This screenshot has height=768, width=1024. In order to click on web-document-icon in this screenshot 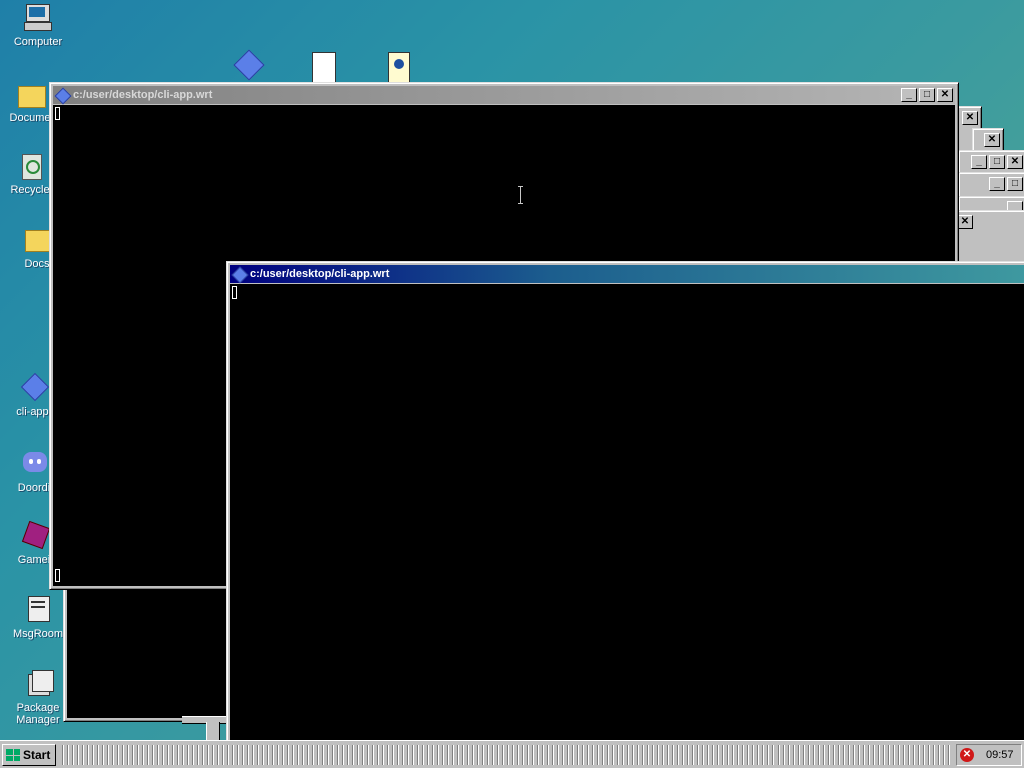, I will do `click(399, 68)`.